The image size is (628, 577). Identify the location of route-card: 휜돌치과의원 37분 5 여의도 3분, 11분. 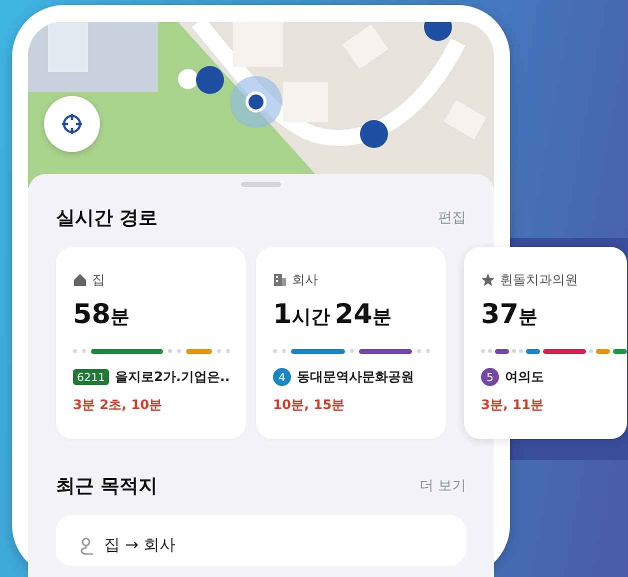
(545, 343).